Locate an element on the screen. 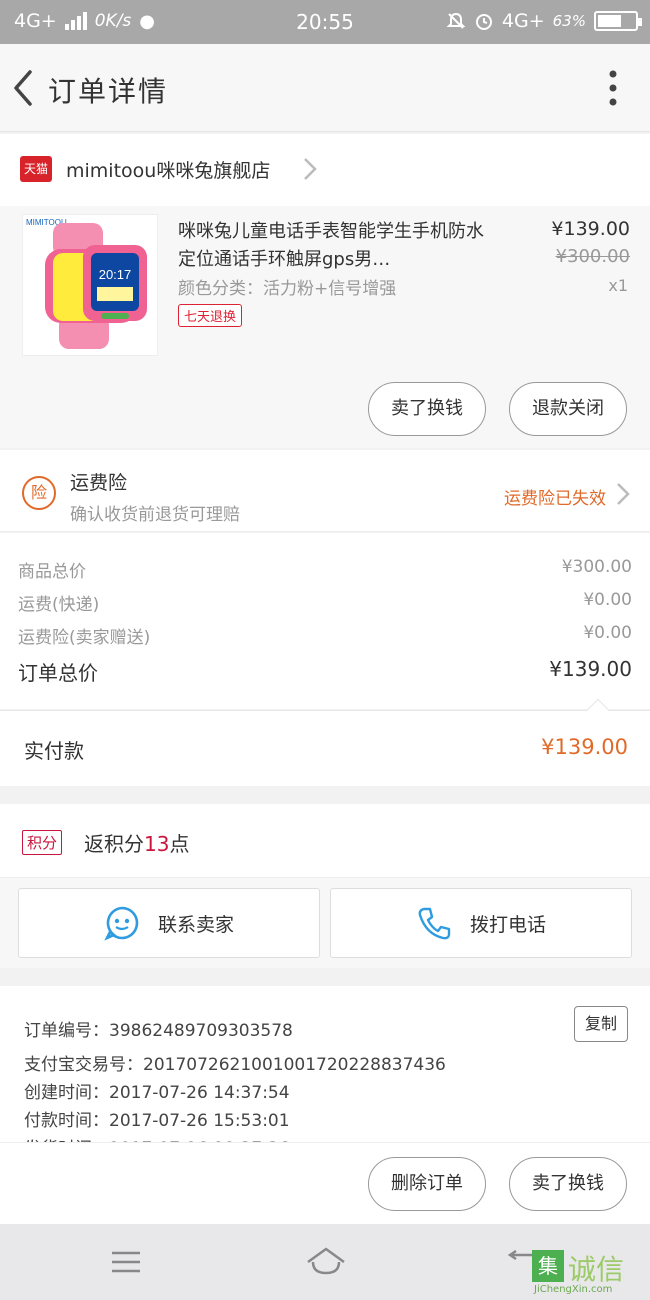 The width and height of the screenshot is (650, 1300). product-price: ¥139.00 is located at coordinates (590, 229).